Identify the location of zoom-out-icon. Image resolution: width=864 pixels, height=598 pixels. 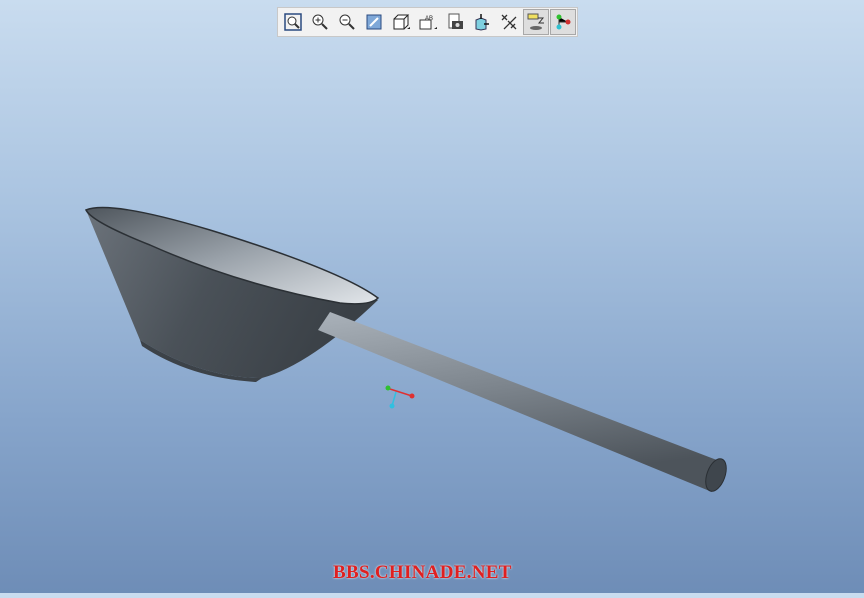
(347, 22).